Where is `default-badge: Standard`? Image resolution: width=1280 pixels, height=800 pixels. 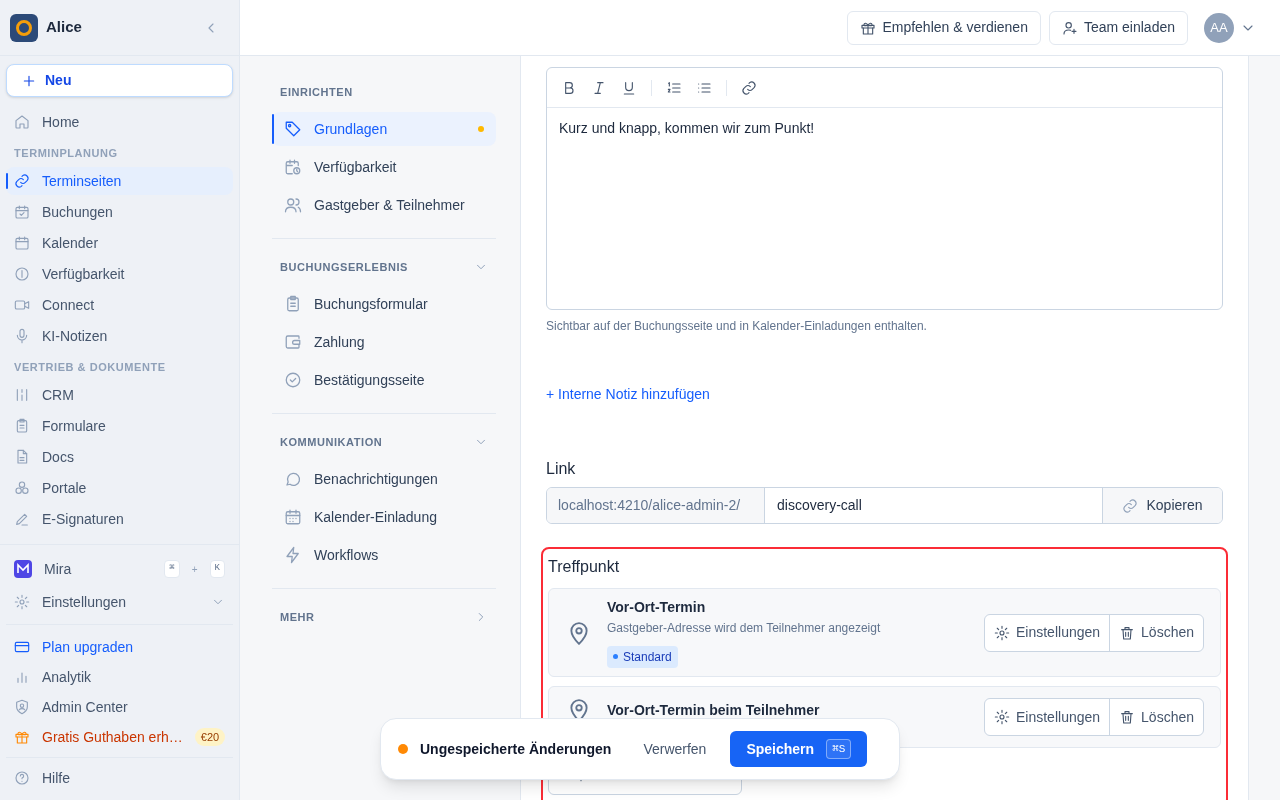 default-badge: Standard is located at coordinates (642, 656).